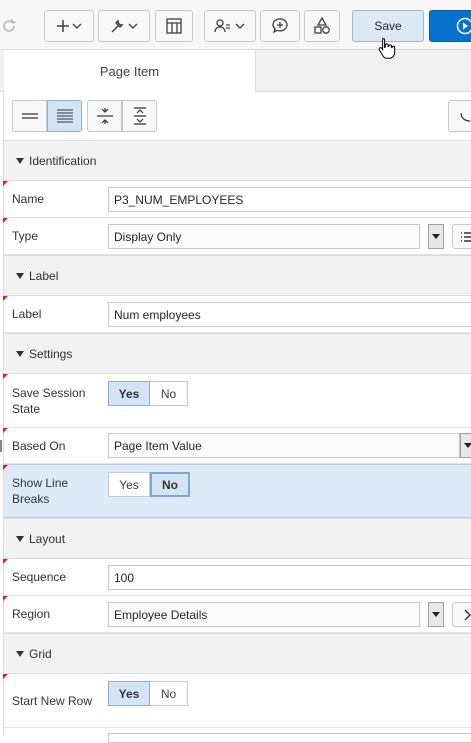 This screenshot has height=743, width=471. I want to click on property-label: Name, so click(59, 199).